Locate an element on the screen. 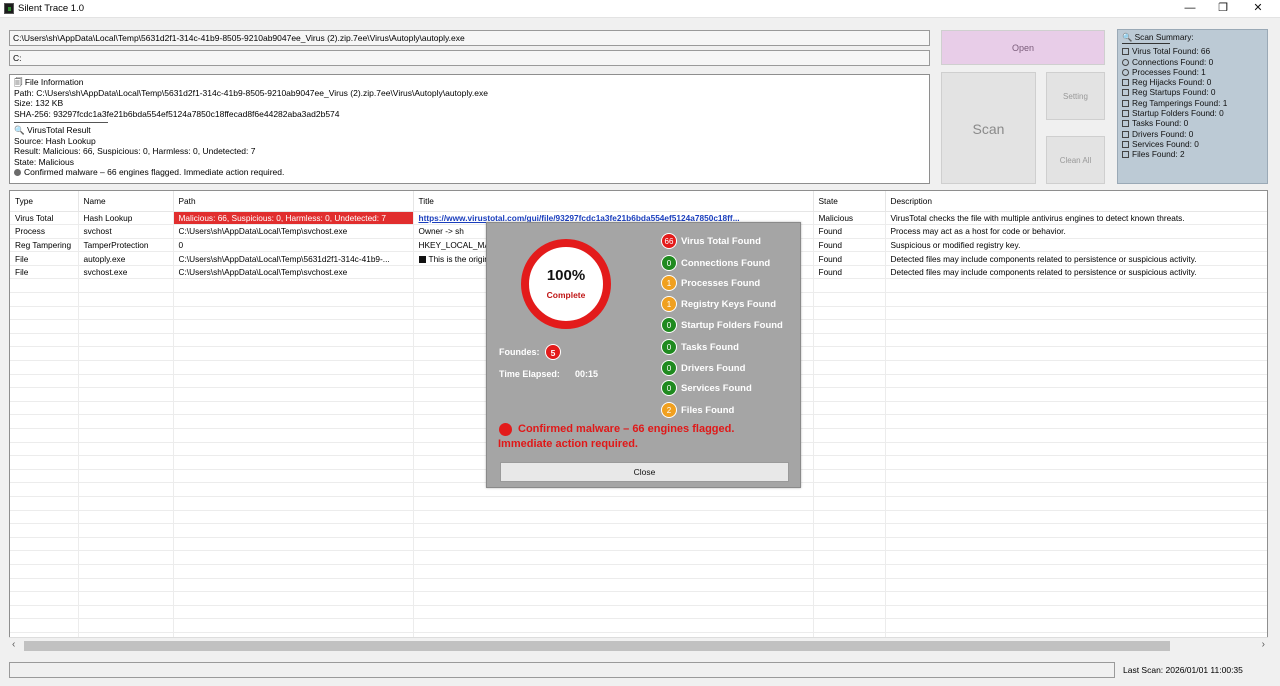 Image resolution: width=1280 pixels, height=686 pixels. clean-all-button: Clean All is located at coordinates (1075, 160).